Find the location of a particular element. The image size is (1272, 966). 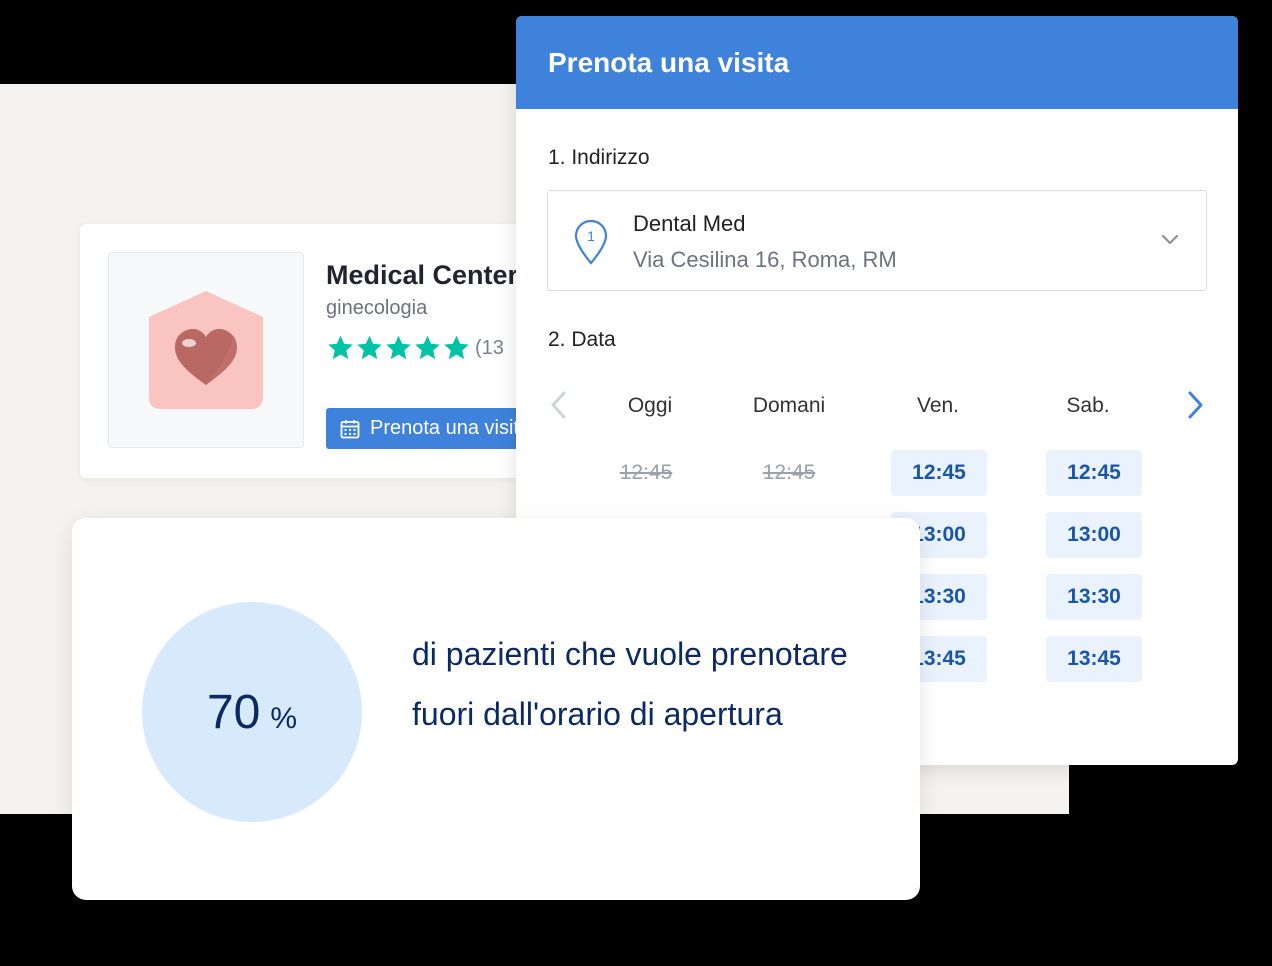

time-slot: 13:00 is located at coordinates (1094, 535).